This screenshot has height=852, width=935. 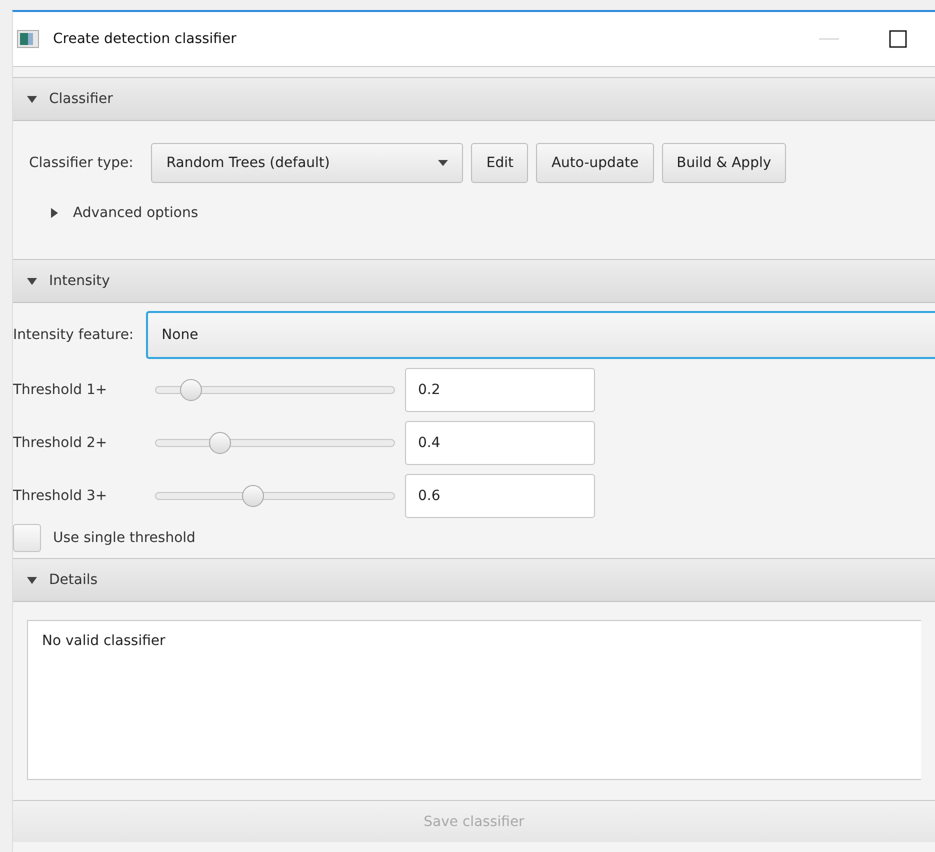 I want to click on intensity-feature-dropdown: None, so click(x=540, y=335).